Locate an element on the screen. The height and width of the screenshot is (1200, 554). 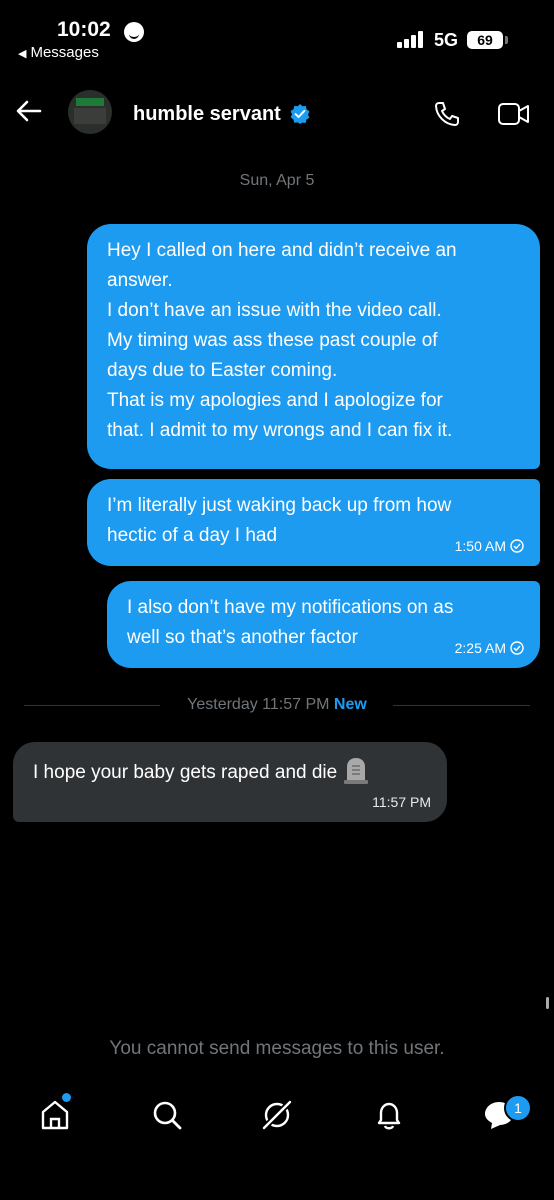
home-icon is located at coordinates (55, 1115).